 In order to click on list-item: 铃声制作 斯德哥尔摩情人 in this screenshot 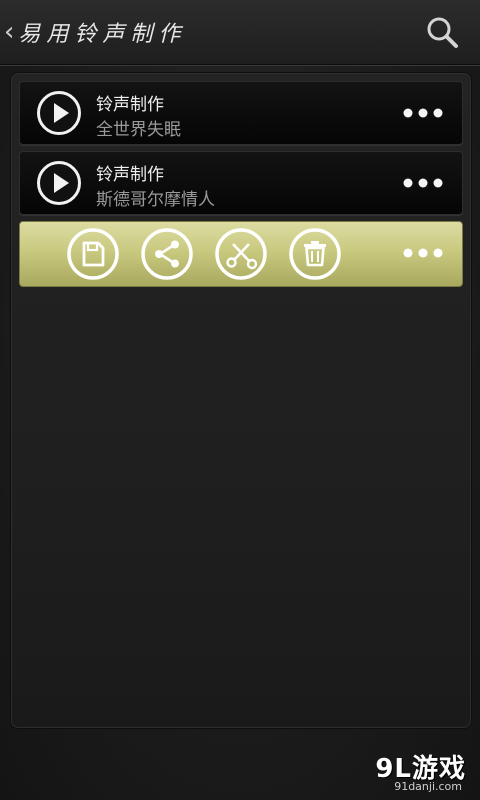, I will do `click(241, 183)`.